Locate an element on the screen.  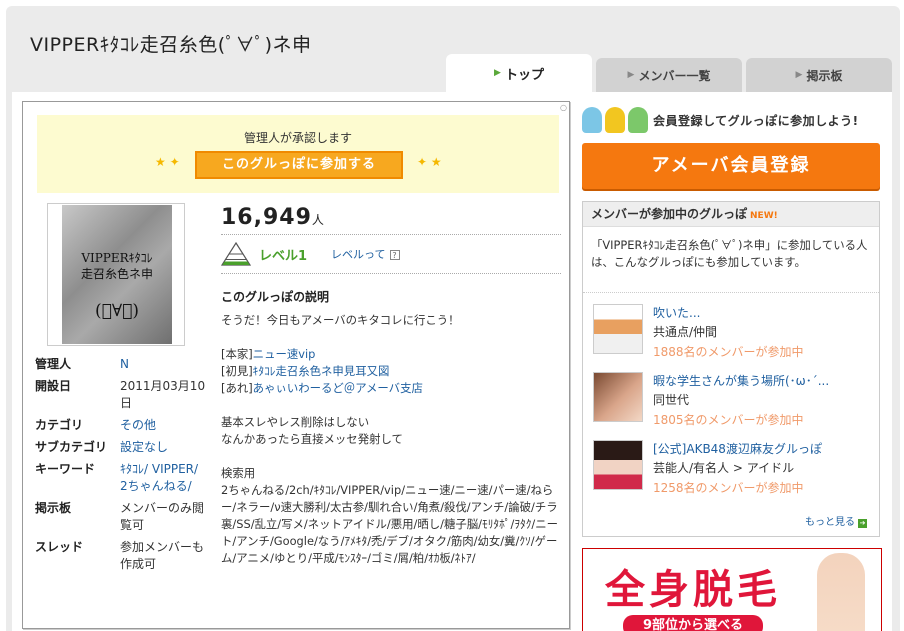
info-key: 管理人 is located at coordinates (53, 364).